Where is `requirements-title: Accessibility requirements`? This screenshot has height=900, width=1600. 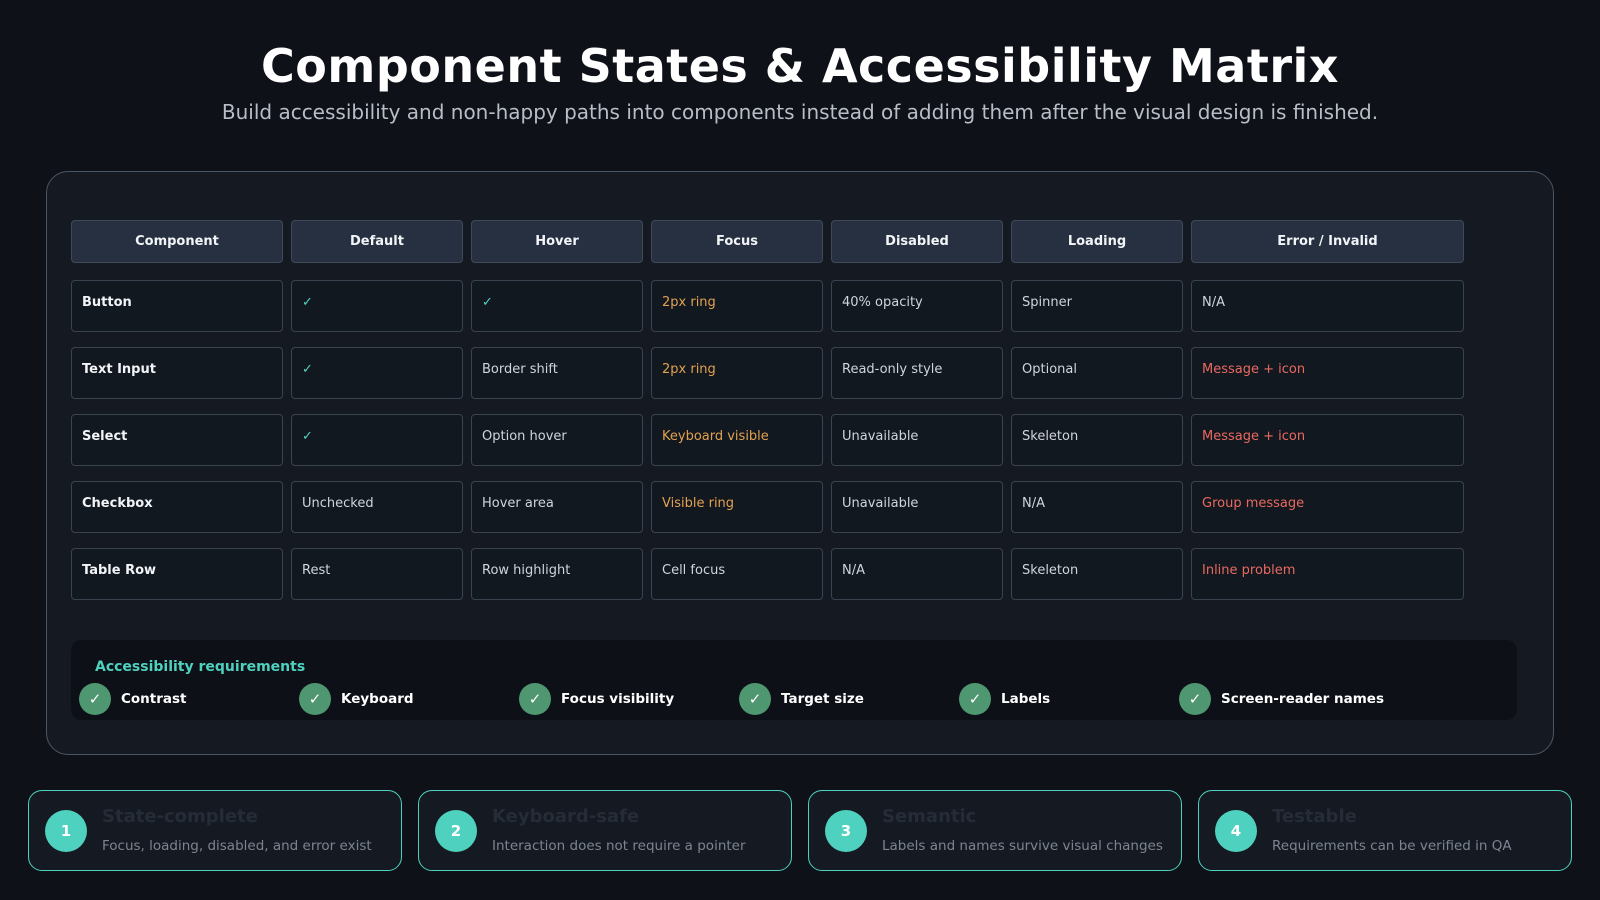
requirements-title: Accessibility requirements is located at coordinates (200, 667).